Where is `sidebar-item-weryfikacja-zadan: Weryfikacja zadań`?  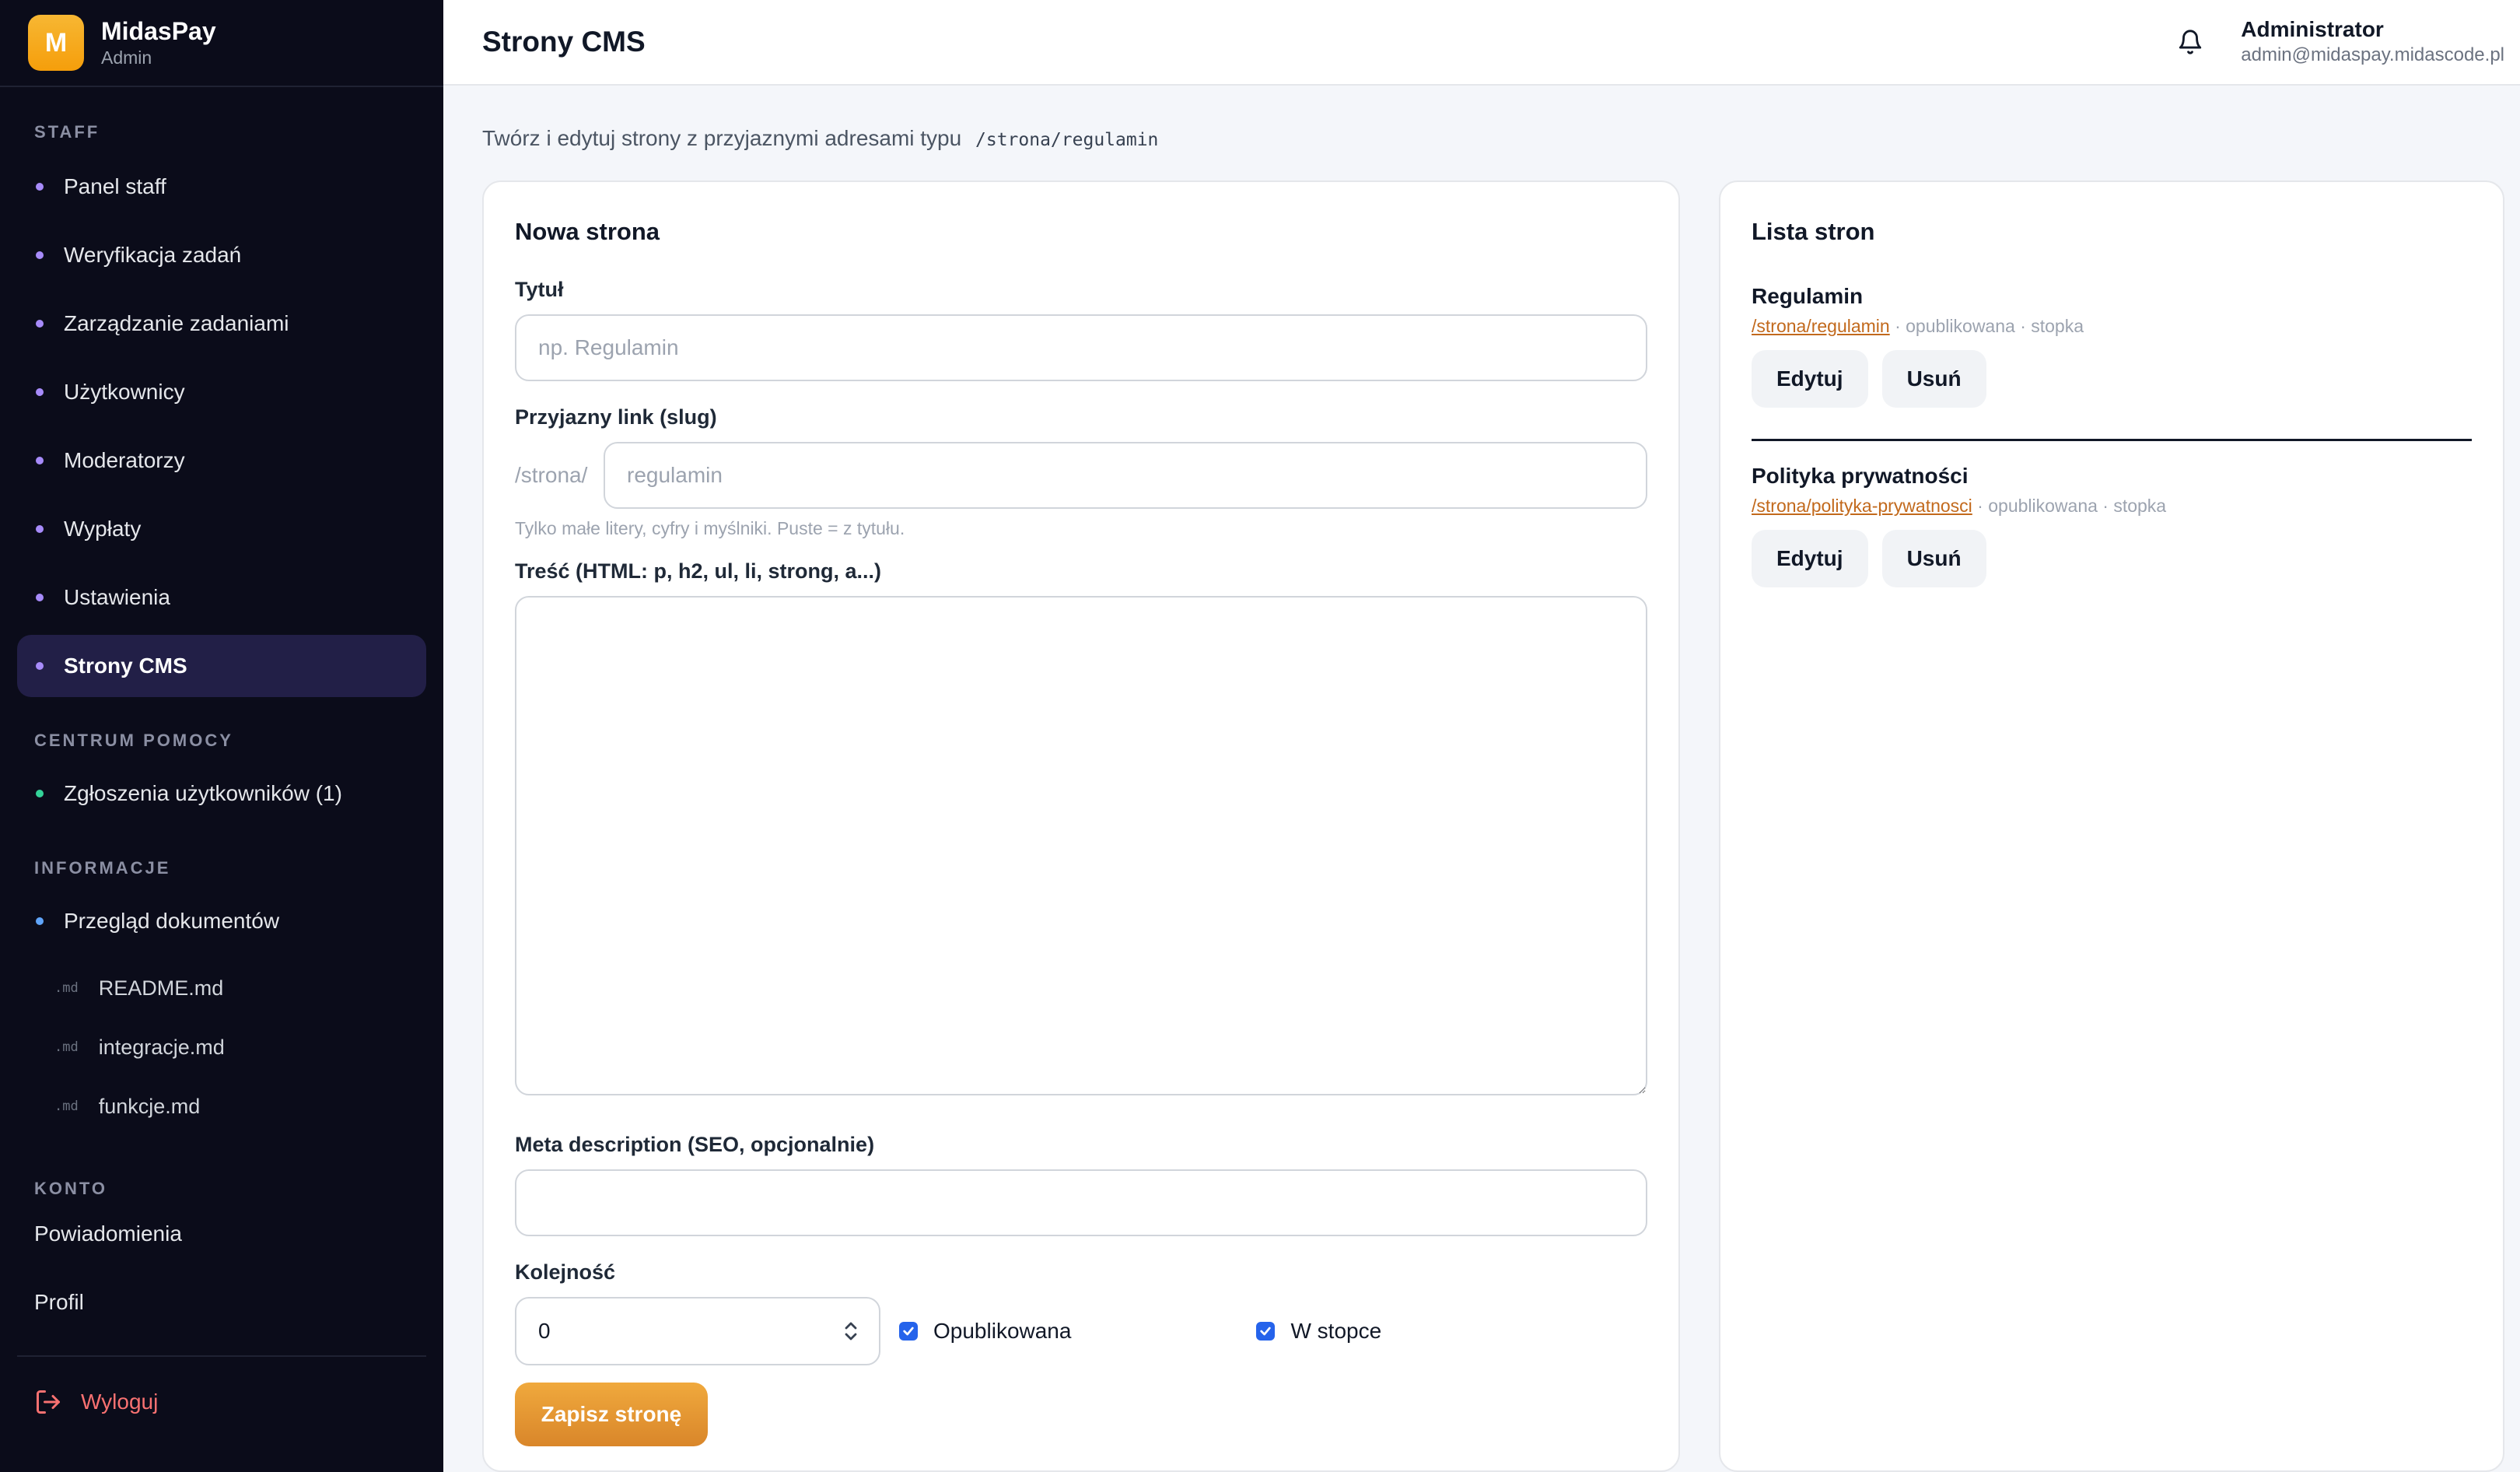 sidebar-item-weryfikacja-zadan: Weryfikacja zadań is located at coordinates (222, 255).